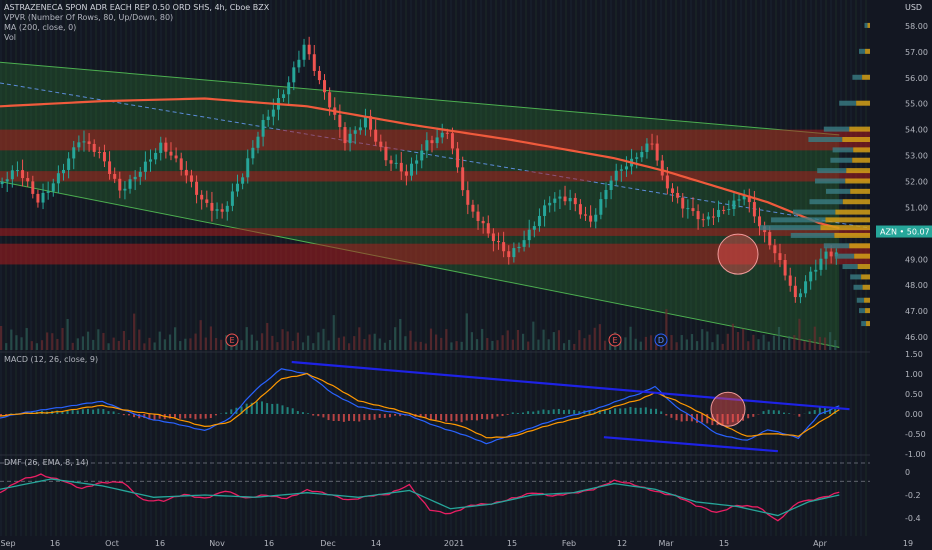 The width and height of the screenshot is (932, 550). Describe the element at coordinates (916, 104) in the screenshot. I see `price-tick-label: 55.00` at that location.